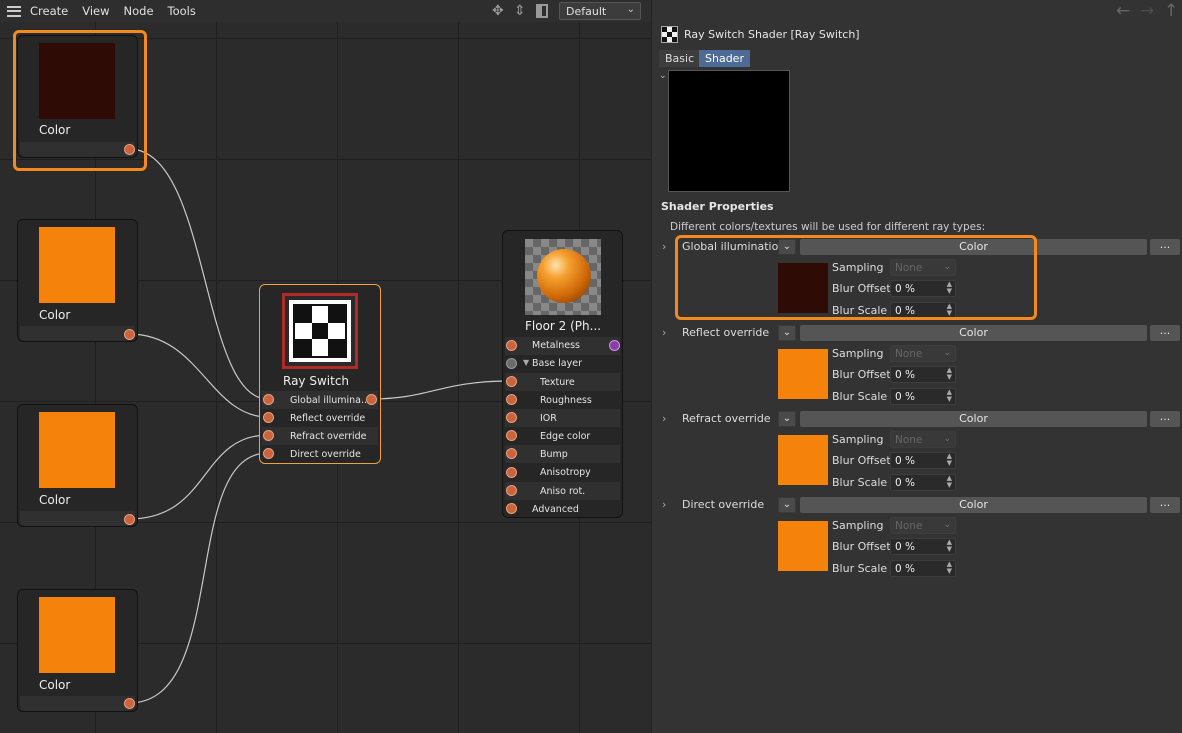 Image resolution: width=1182 pixels, height=733 pixels. What do you see at coordinates (49, 11) in the screenshot?
I see `menu-create: Create` at bounding box center [49, 11].